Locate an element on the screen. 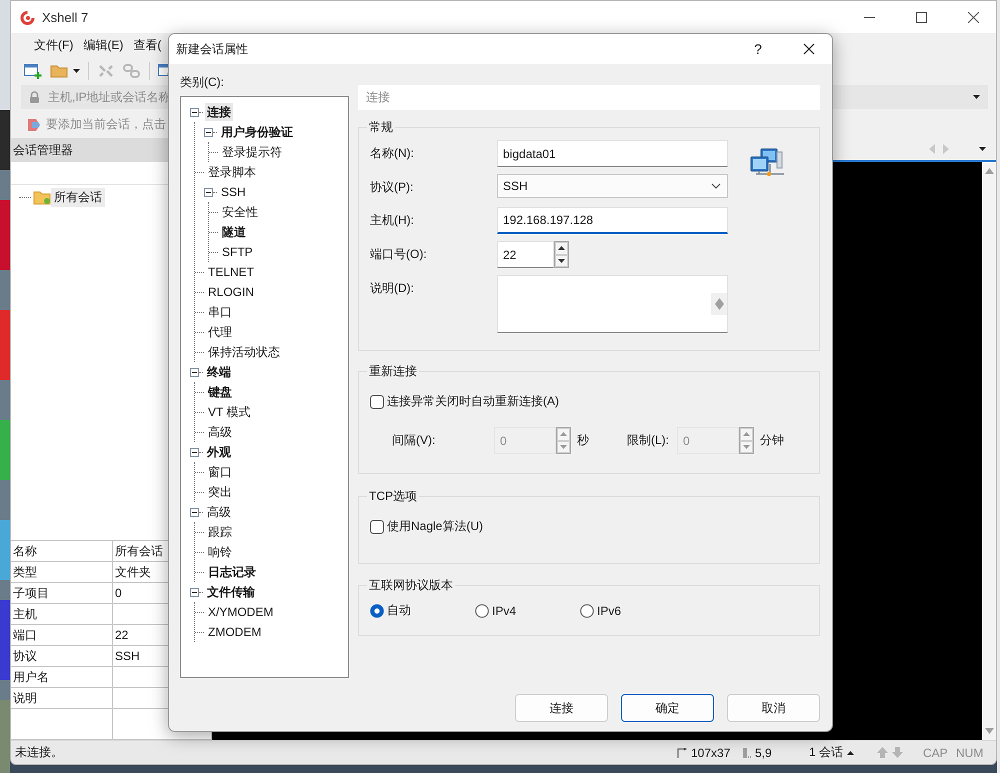  table-cell: 名称 is located at coordinates (61, 551).